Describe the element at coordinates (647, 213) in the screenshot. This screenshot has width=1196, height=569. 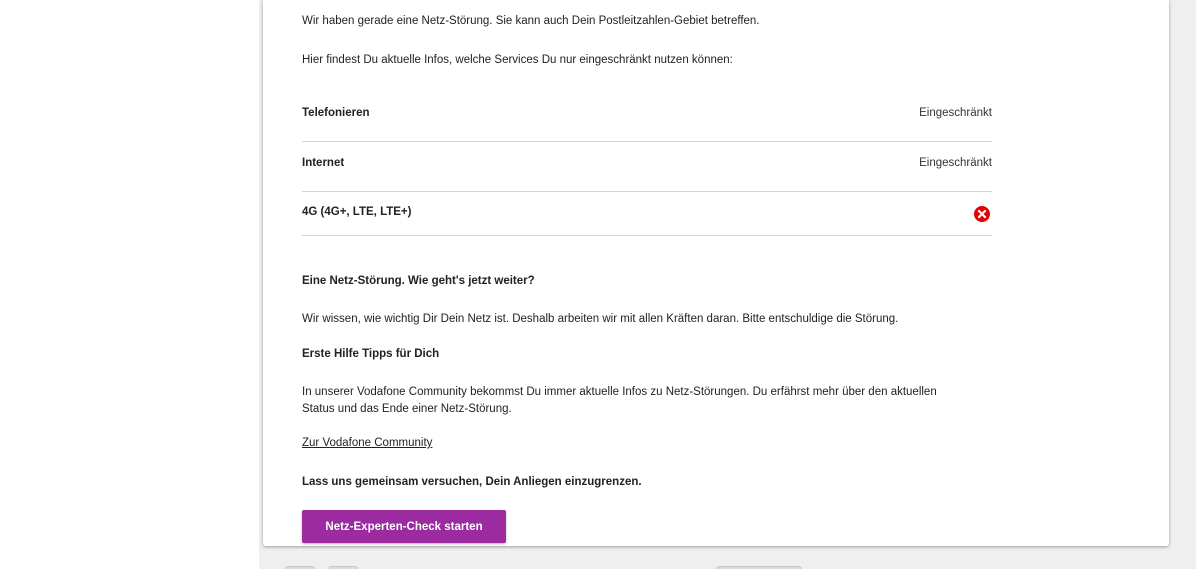
I see `service-row-4g: 4G (4G+, LTE, LTE+)` at that location.